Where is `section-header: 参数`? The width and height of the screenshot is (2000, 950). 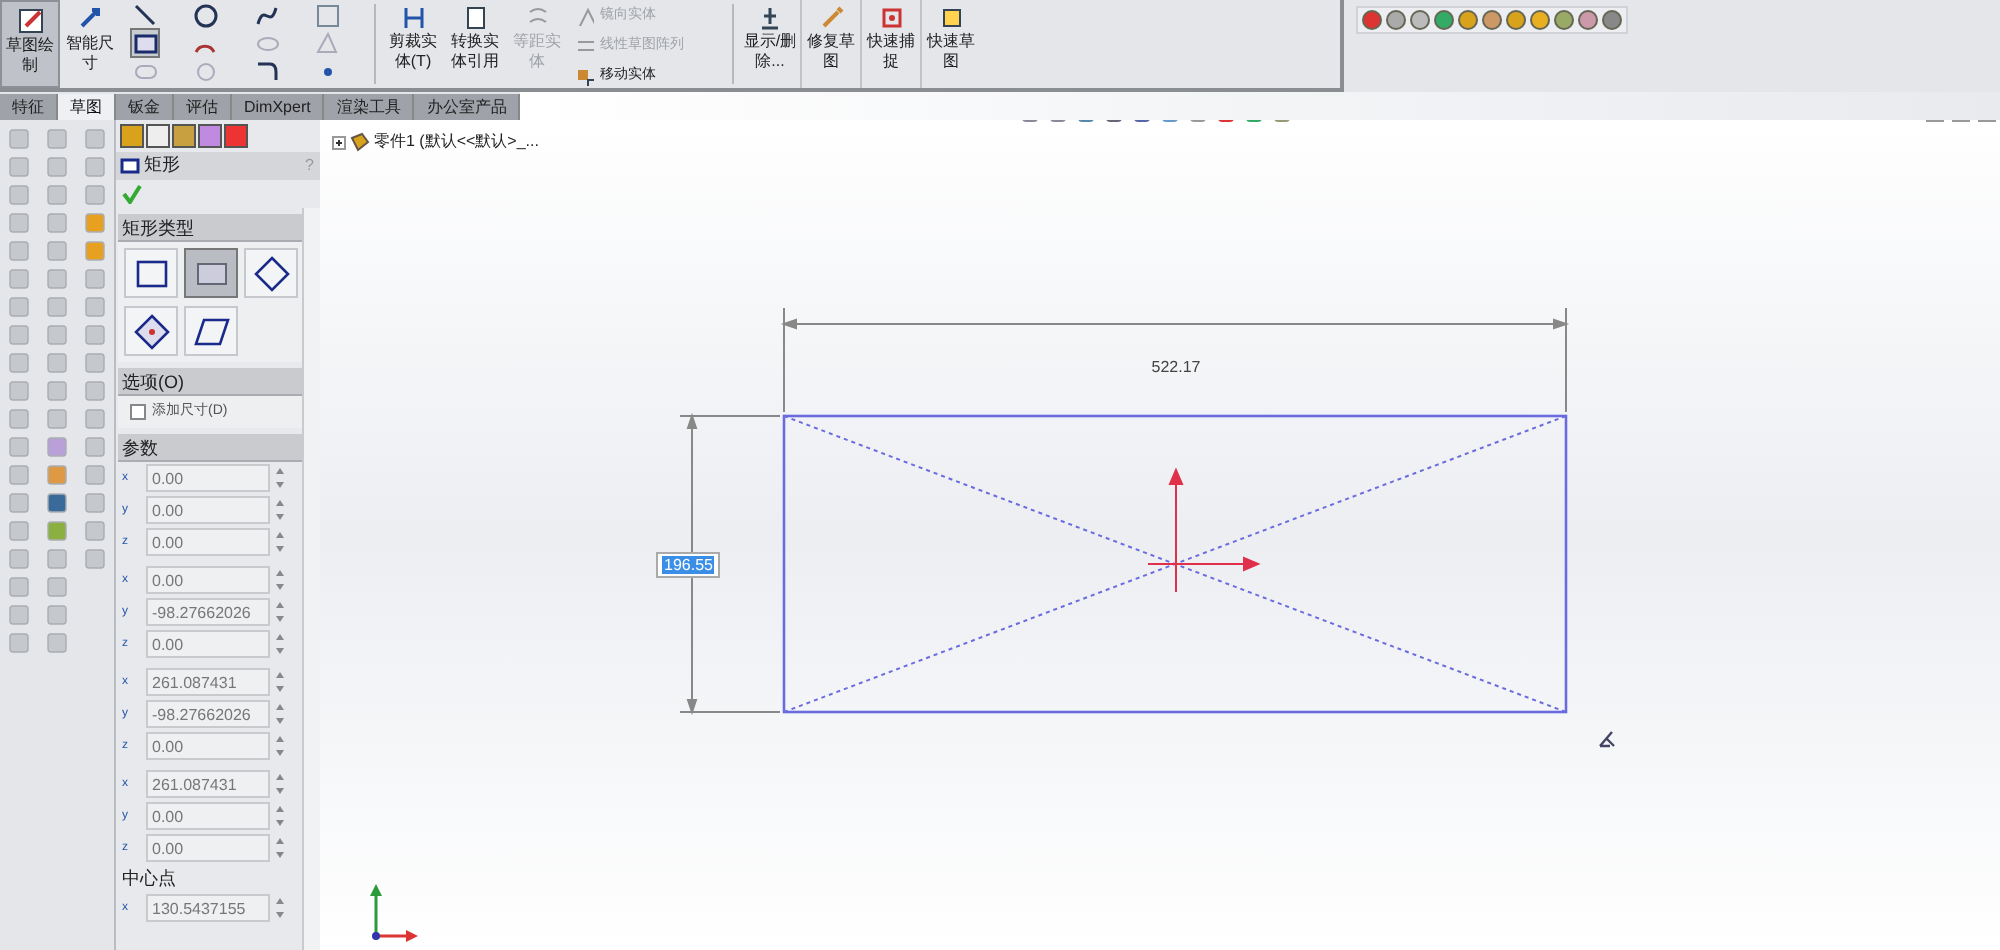
section-header: 参数 is located at coordinates (210, 448).